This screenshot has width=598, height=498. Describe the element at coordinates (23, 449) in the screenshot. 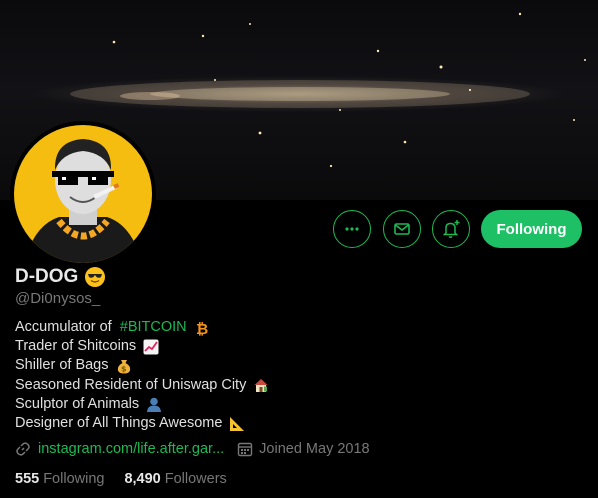

I see `link-icon` at that location.